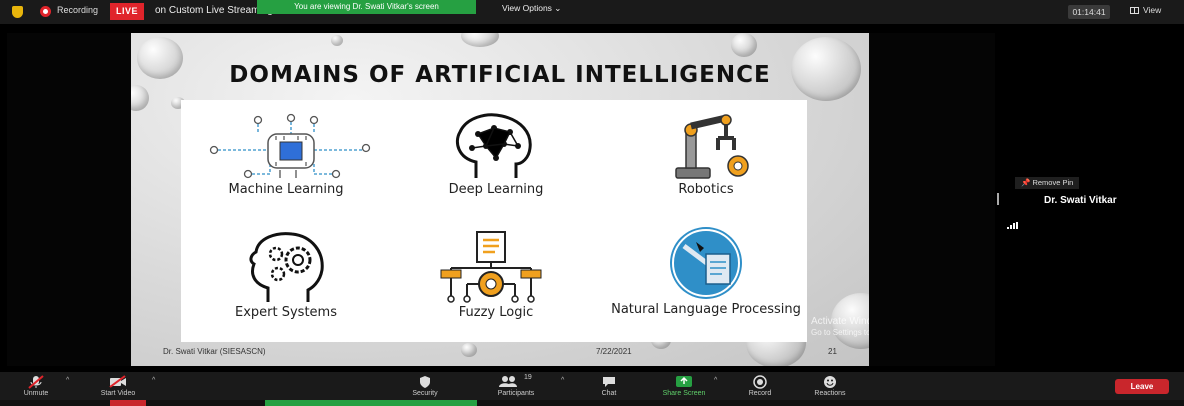 The height and width of the screenshot is (406, 1184). What do you see at coordinates (214, 351) in the screenshot?
I see `slide-footer-presenter: Dr. Swati Vitkar (SIESASCN)` at bounding box center [214, 351].